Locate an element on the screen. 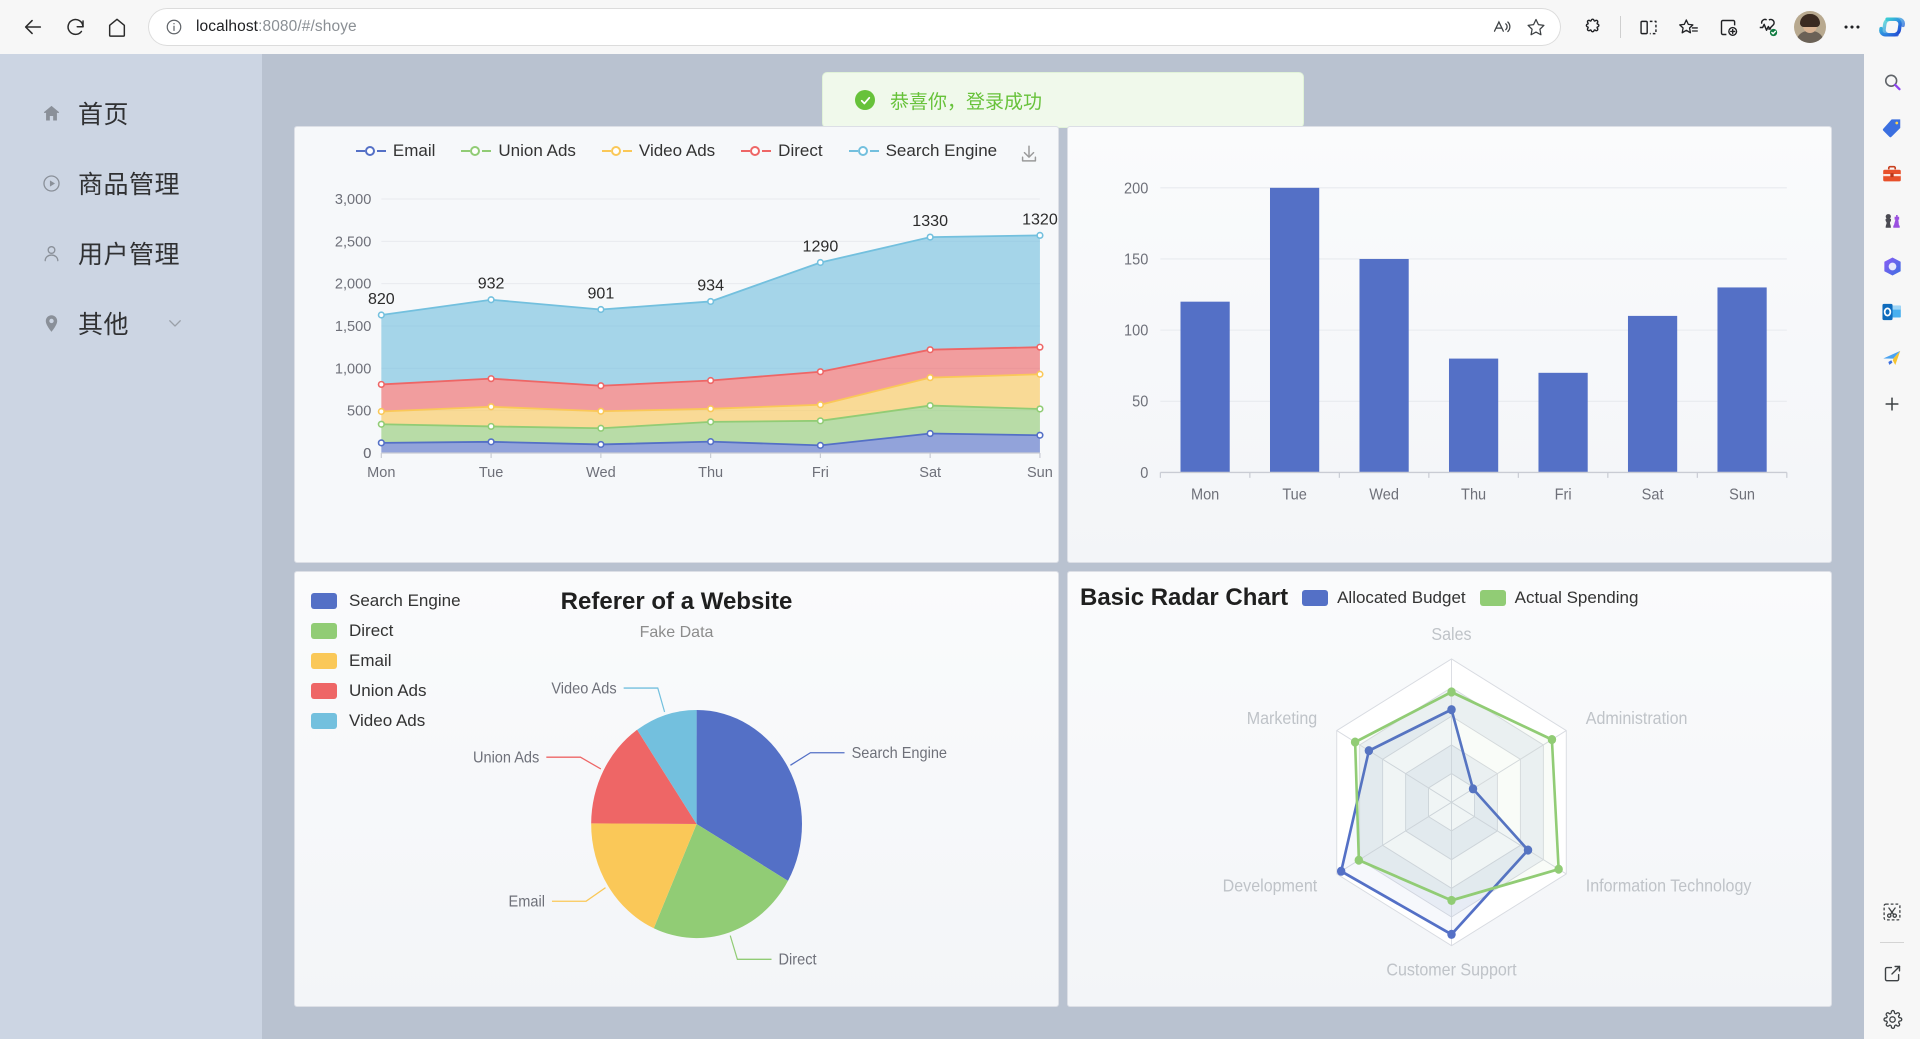 The height and width of the screenshot is (1039, 1920). legend-label: Union Ads is located at coordinates (388, 690).